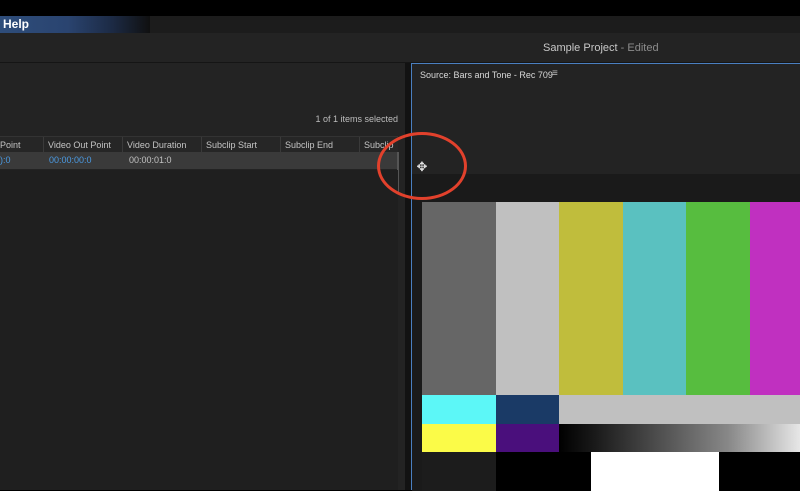 Image resolution: width=800 pixels, height=491 pixels. I want to click on bar-yellow, so click(591, 298).